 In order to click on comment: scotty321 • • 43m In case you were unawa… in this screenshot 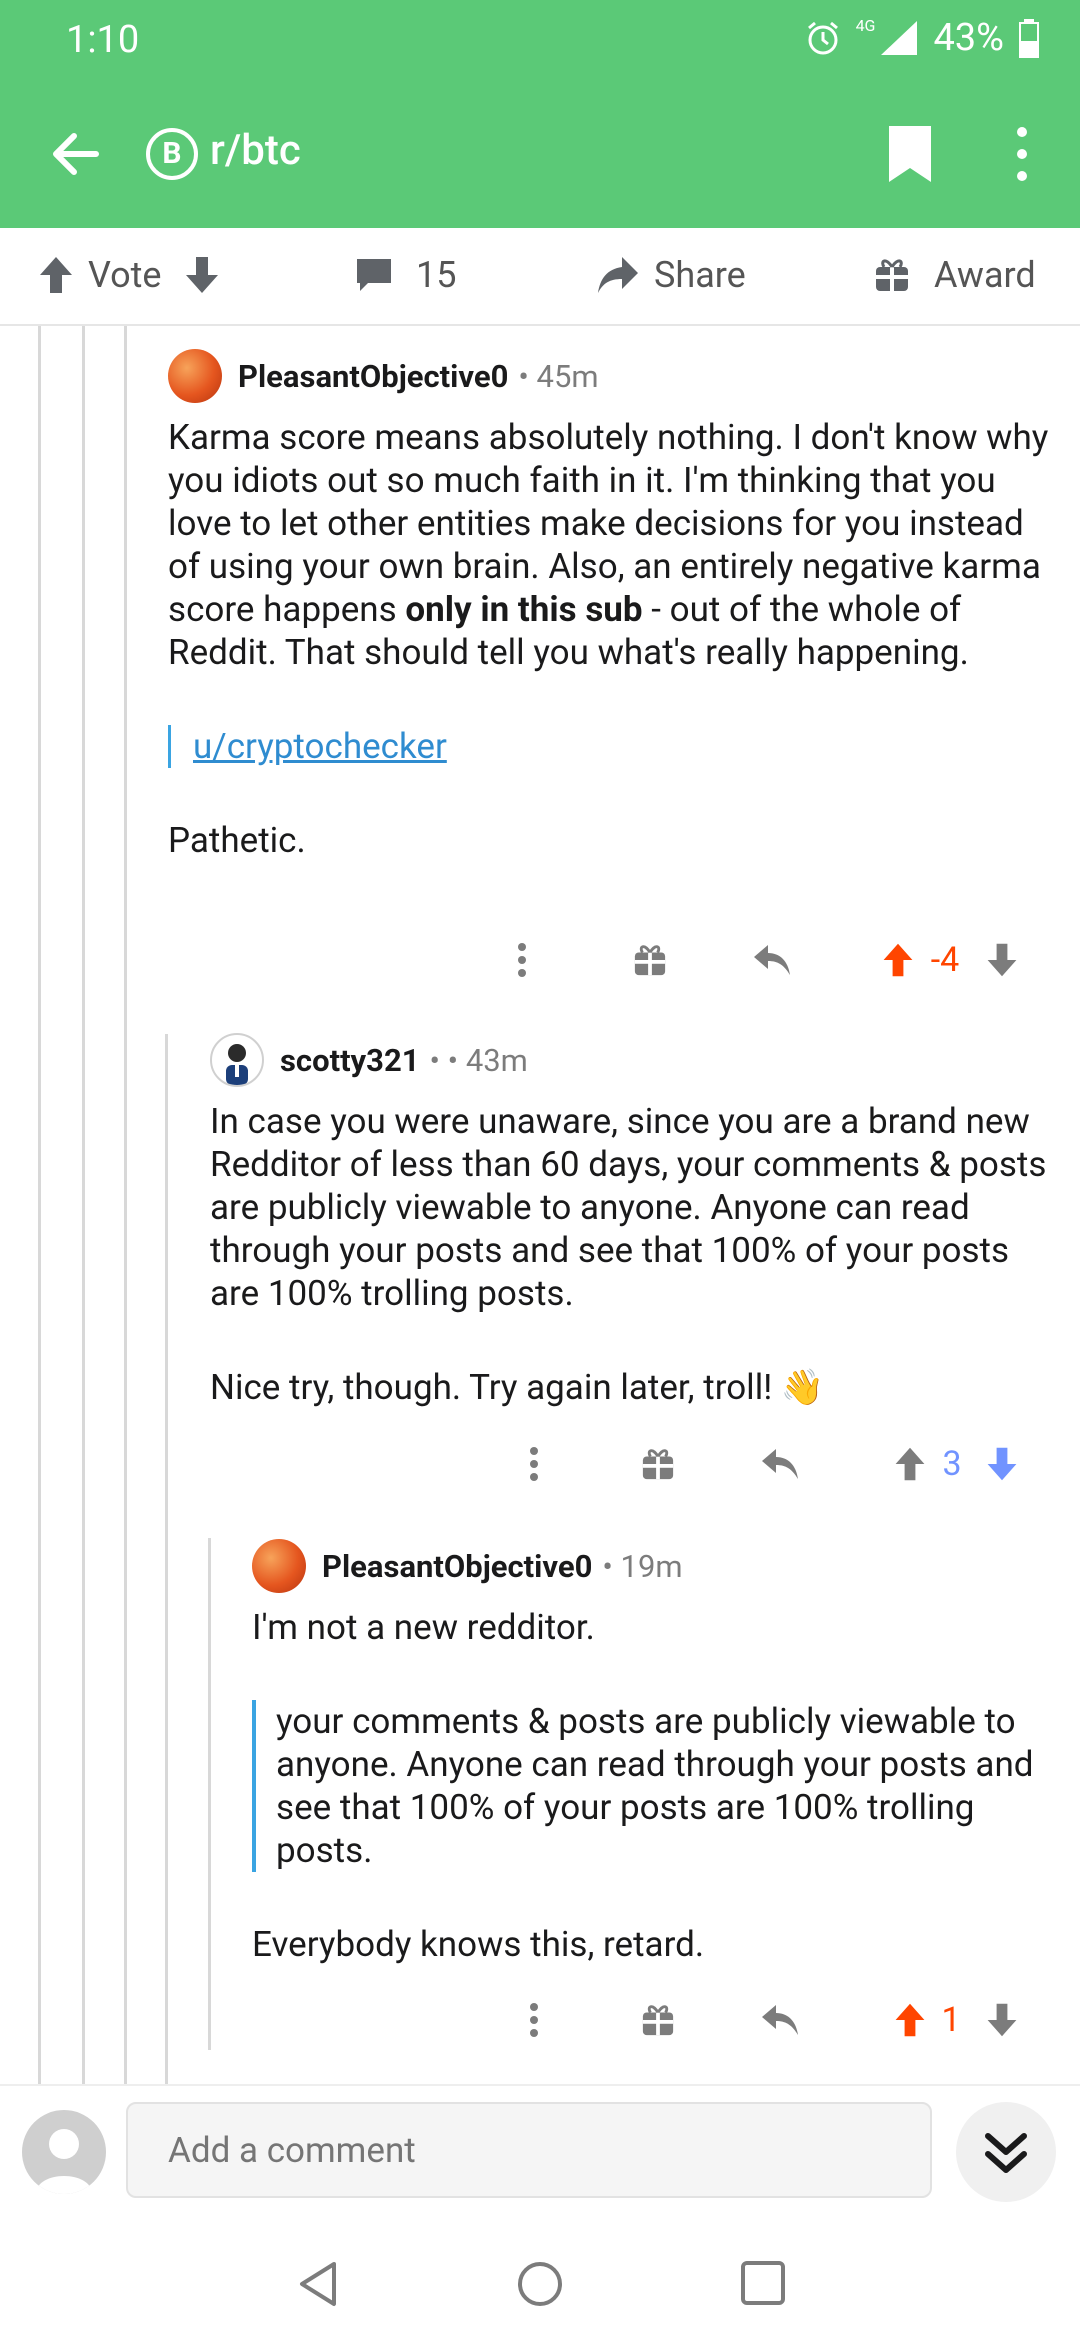, I will do `click(635, 1220)`.